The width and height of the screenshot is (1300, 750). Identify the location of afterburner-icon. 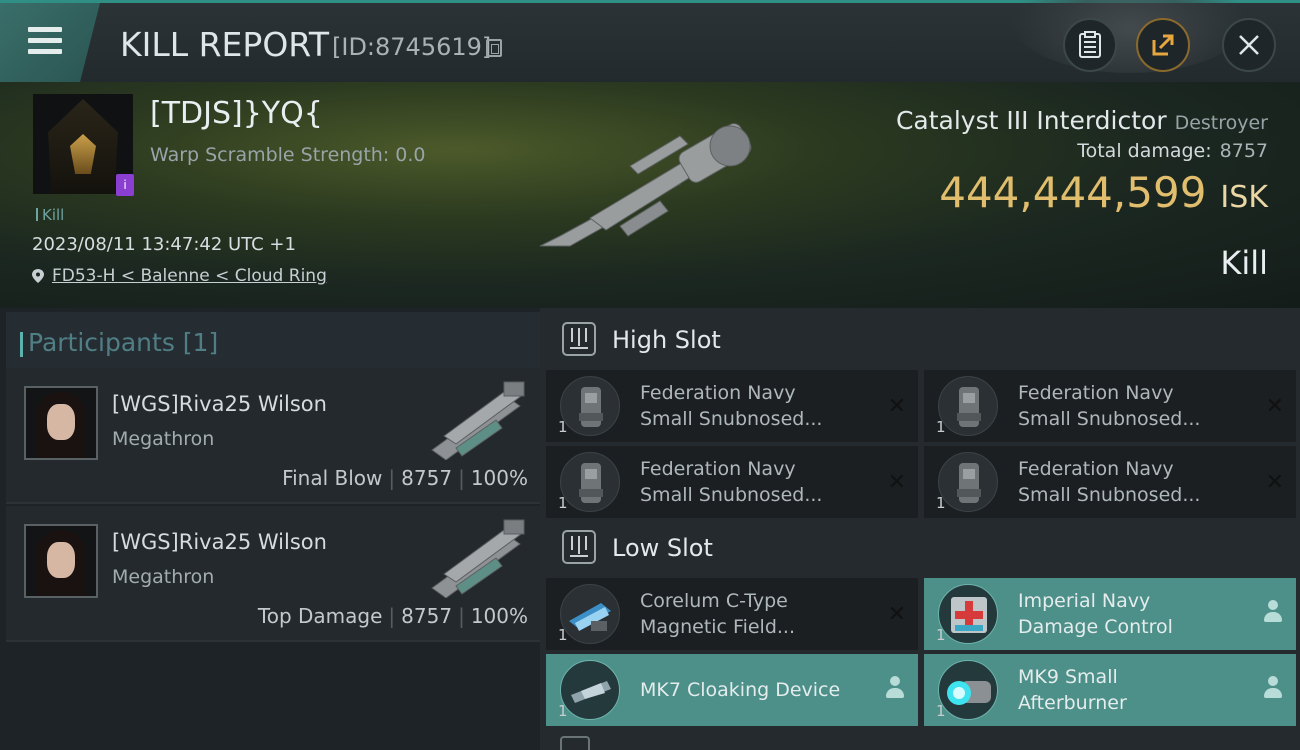
(968, 690).